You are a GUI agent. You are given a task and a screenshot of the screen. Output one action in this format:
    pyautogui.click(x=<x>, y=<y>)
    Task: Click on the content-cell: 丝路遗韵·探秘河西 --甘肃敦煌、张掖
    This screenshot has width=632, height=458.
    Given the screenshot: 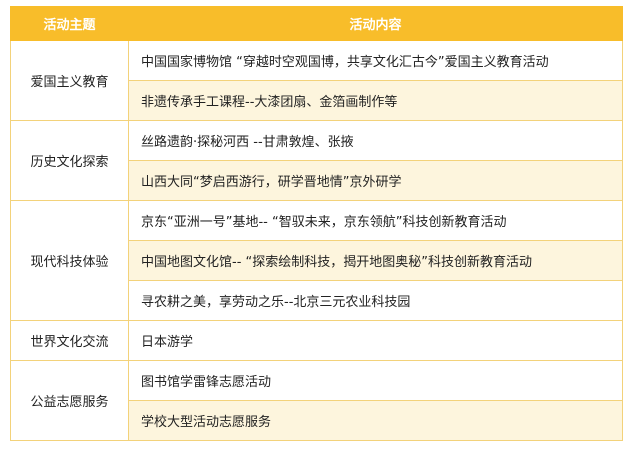 What is the action you would take?
    pyautogui.click(x=375, y=140)
    